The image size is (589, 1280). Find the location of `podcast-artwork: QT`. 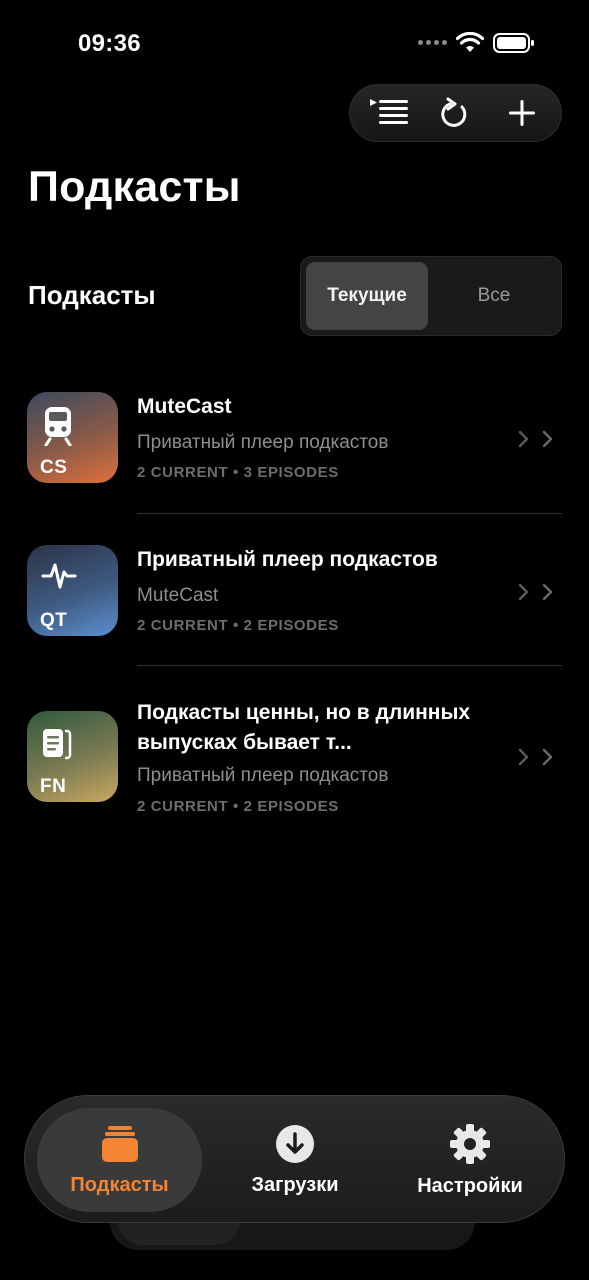

podcast-artwork: QT is located at coordinates (72, 590).